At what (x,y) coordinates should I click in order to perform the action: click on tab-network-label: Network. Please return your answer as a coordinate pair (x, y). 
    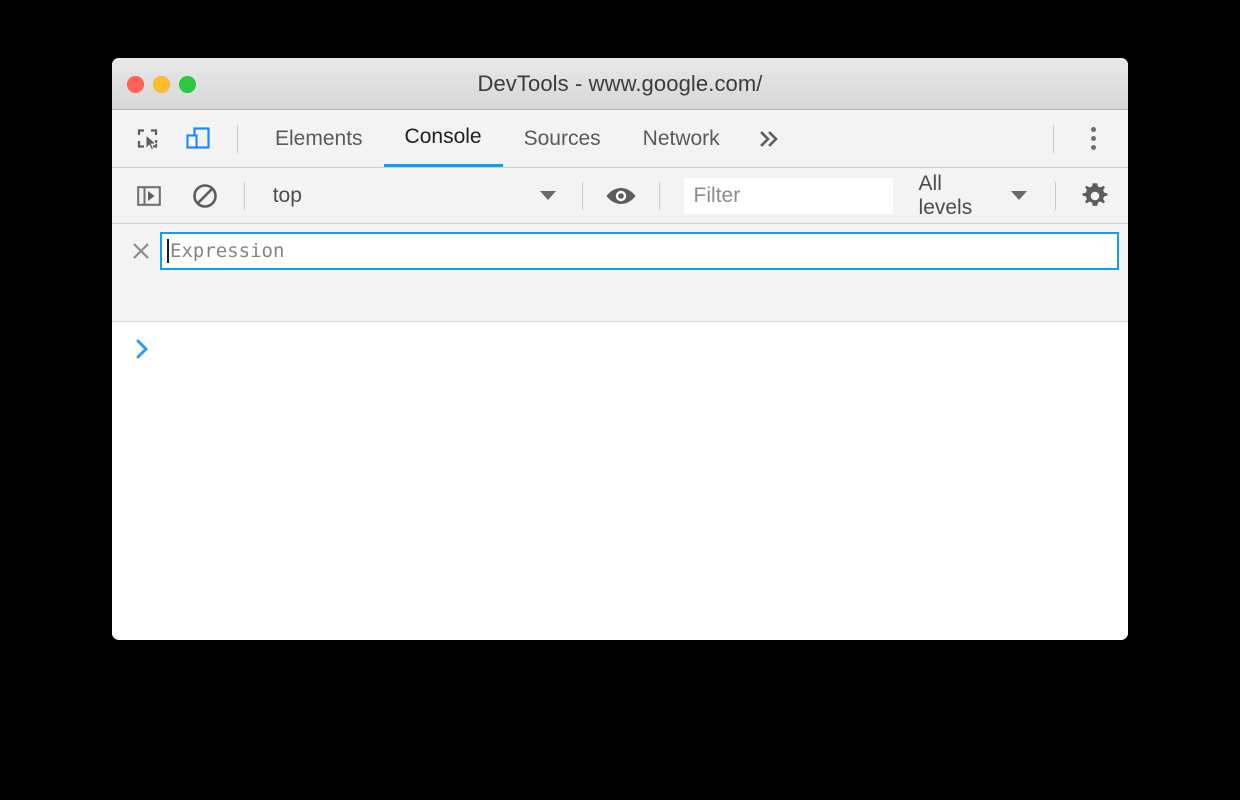
    Looking at the image, I should click on (681, 138).